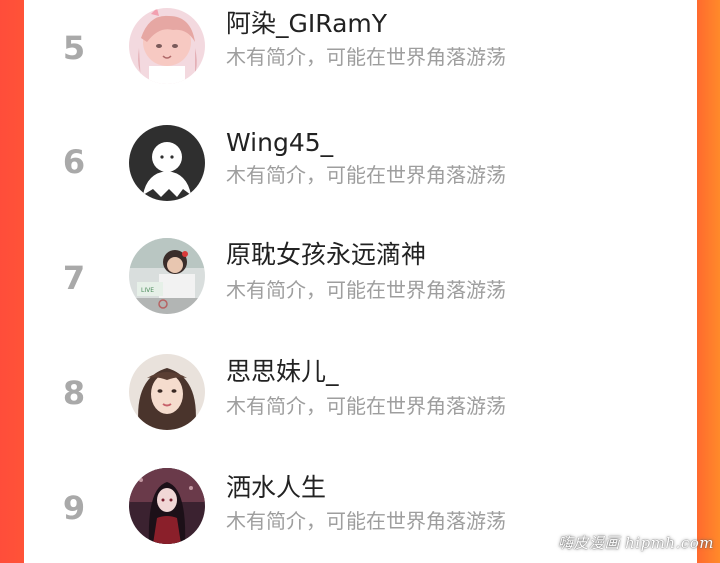 This screenshot has height=563, width=720. Describe the element at coordinates (74, 278) in the screenshot. I see `rank-number: 7` at that location.